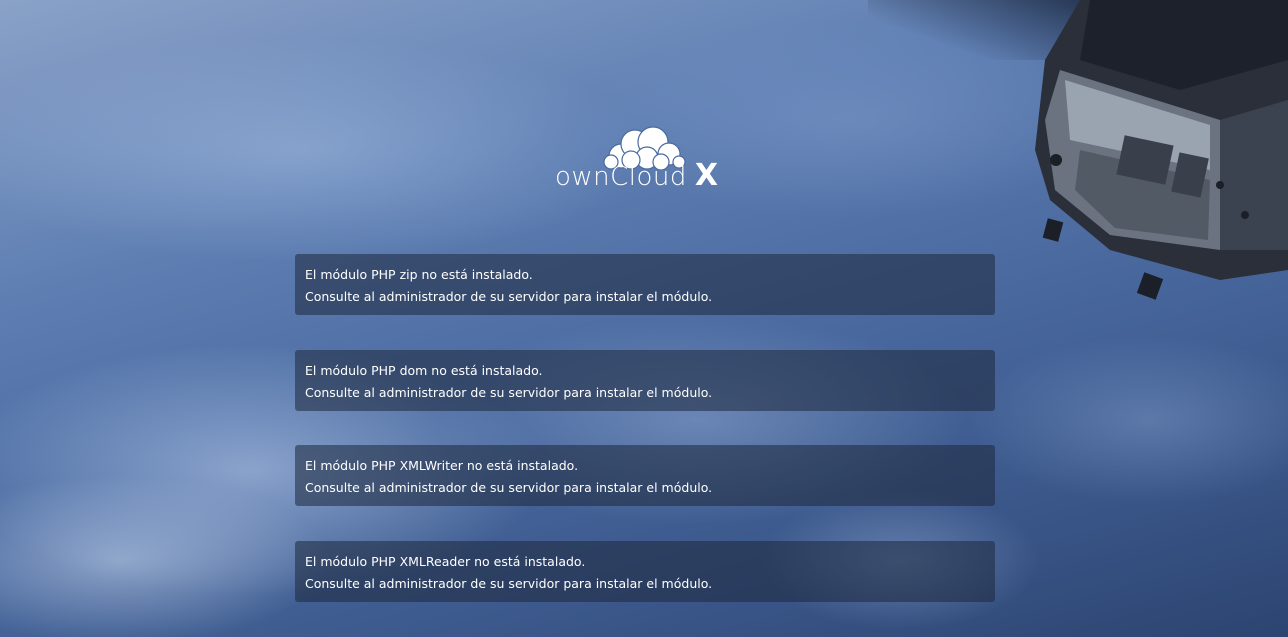 This screenshot has height=637, width=1288. I want to click on owncloud-logo: ownCloud X, so click(645, 159).